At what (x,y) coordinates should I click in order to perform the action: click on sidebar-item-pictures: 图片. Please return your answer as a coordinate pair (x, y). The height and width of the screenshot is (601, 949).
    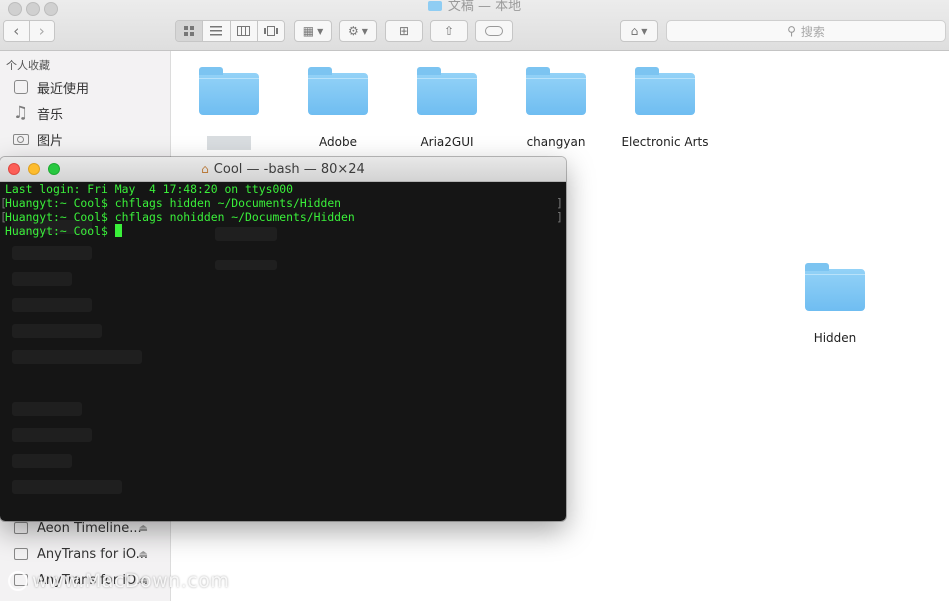
    Looking at the image, I should click on (87, 139).